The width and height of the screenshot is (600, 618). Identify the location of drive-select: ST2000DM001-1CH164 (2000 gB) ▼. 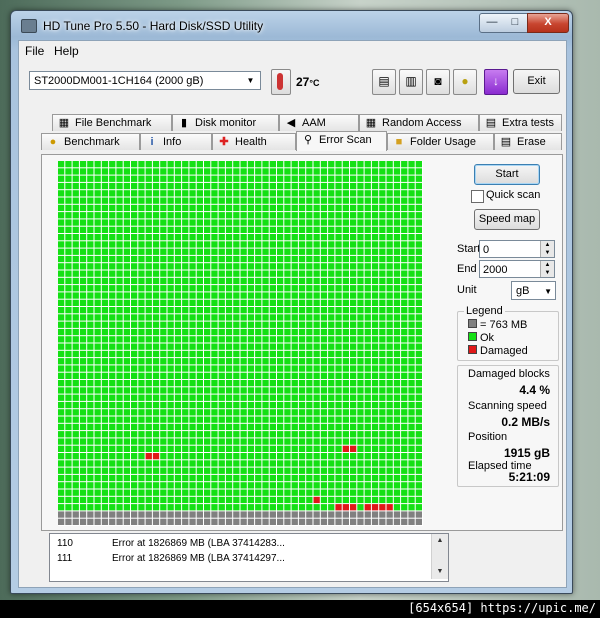
(145, 80).